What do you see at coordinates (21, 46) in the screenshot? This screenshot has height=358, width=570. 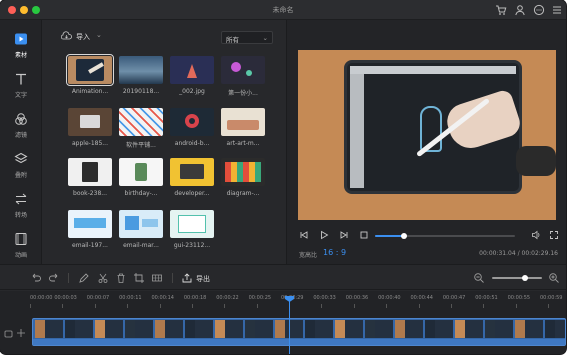 I see `sidebar-item-media: 素材` at bounding box center [21, 46].